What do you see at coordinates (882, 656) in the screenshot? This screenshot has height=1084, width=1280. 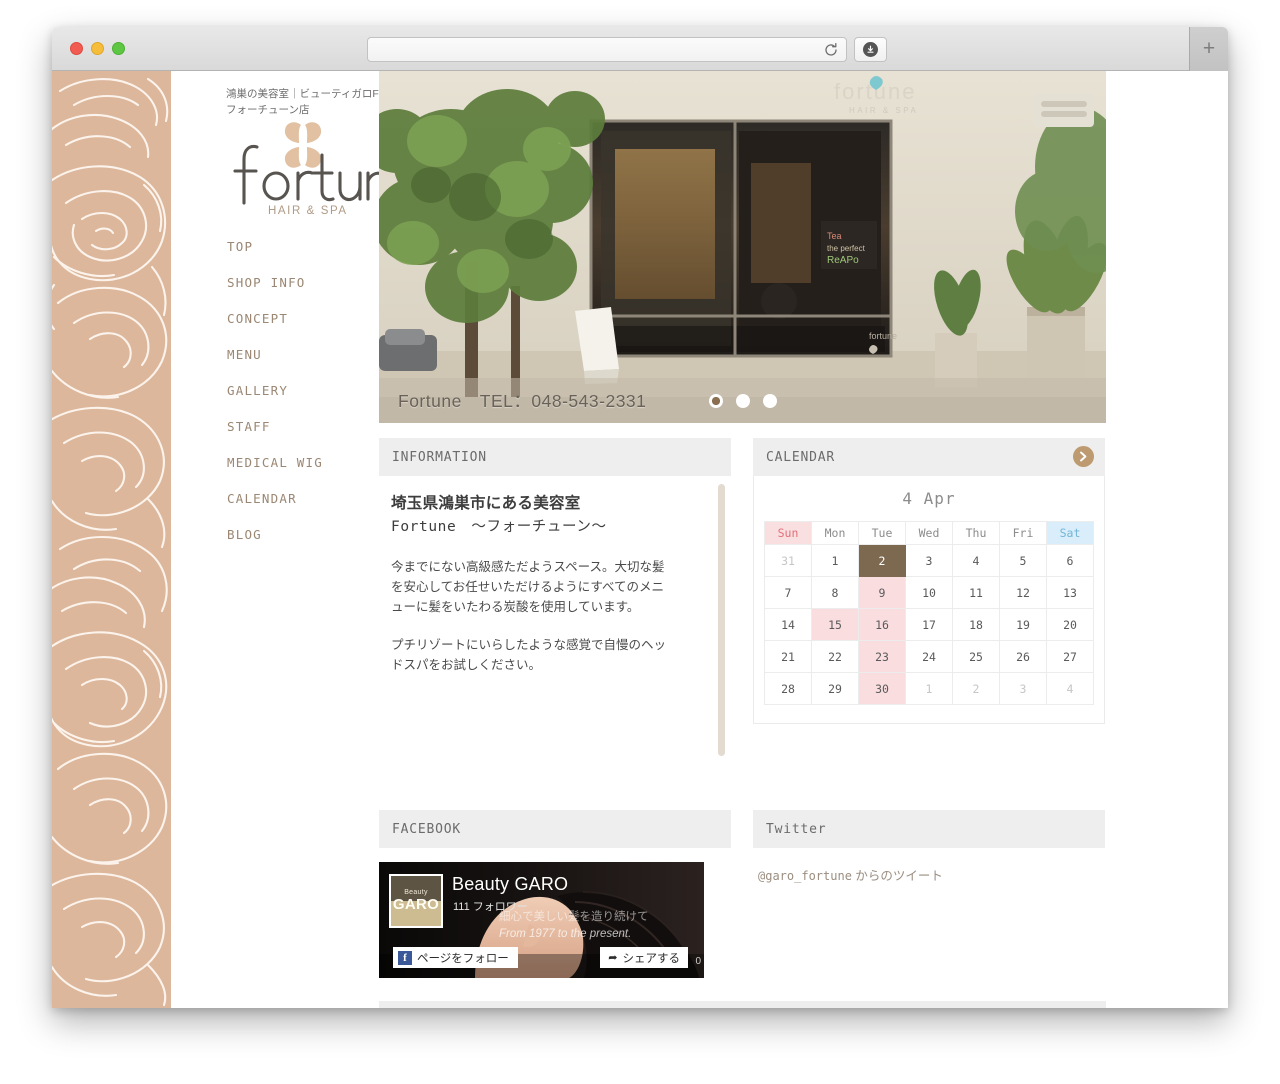 I see `calendar-day-cell: 23` at bounding box center [882, 656].